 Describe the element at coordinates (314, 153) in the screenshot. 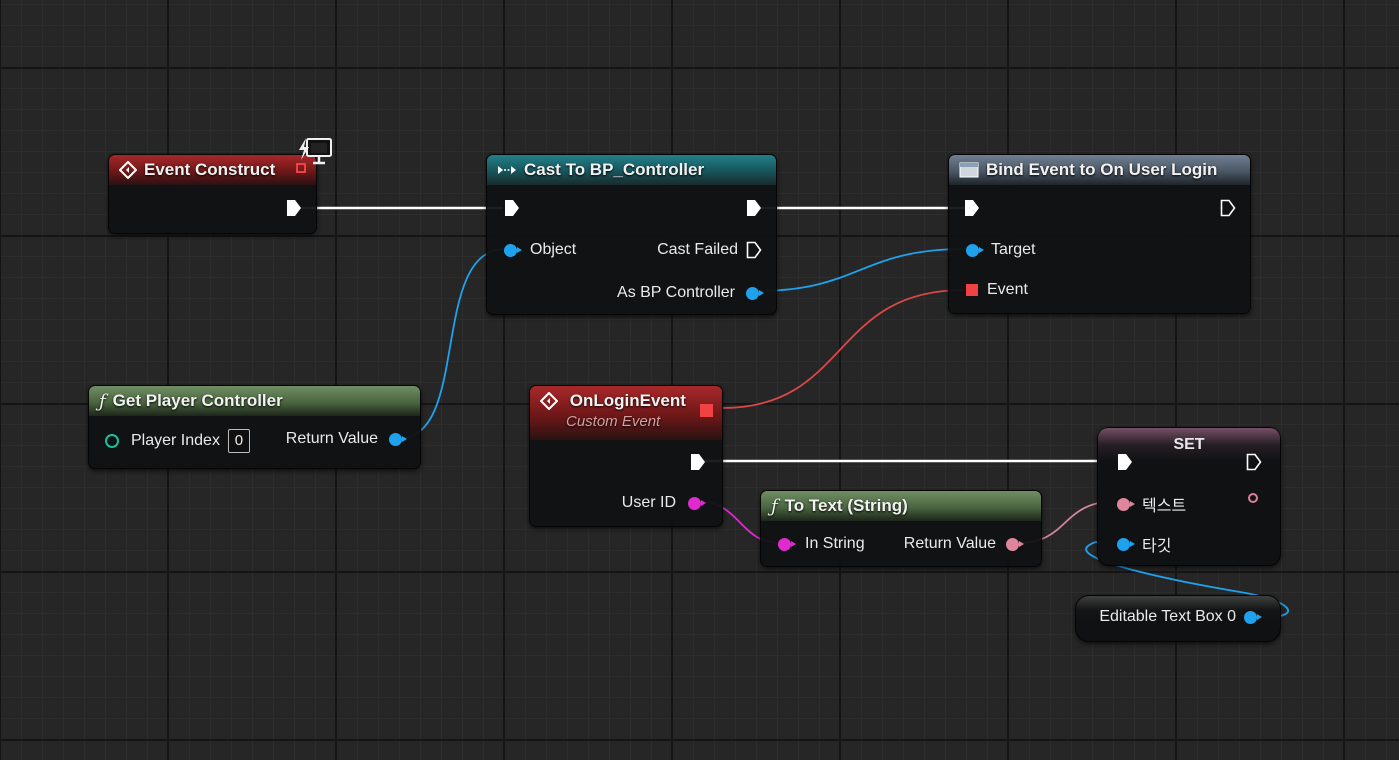

I see `monitor-lightning-icon` at that location.